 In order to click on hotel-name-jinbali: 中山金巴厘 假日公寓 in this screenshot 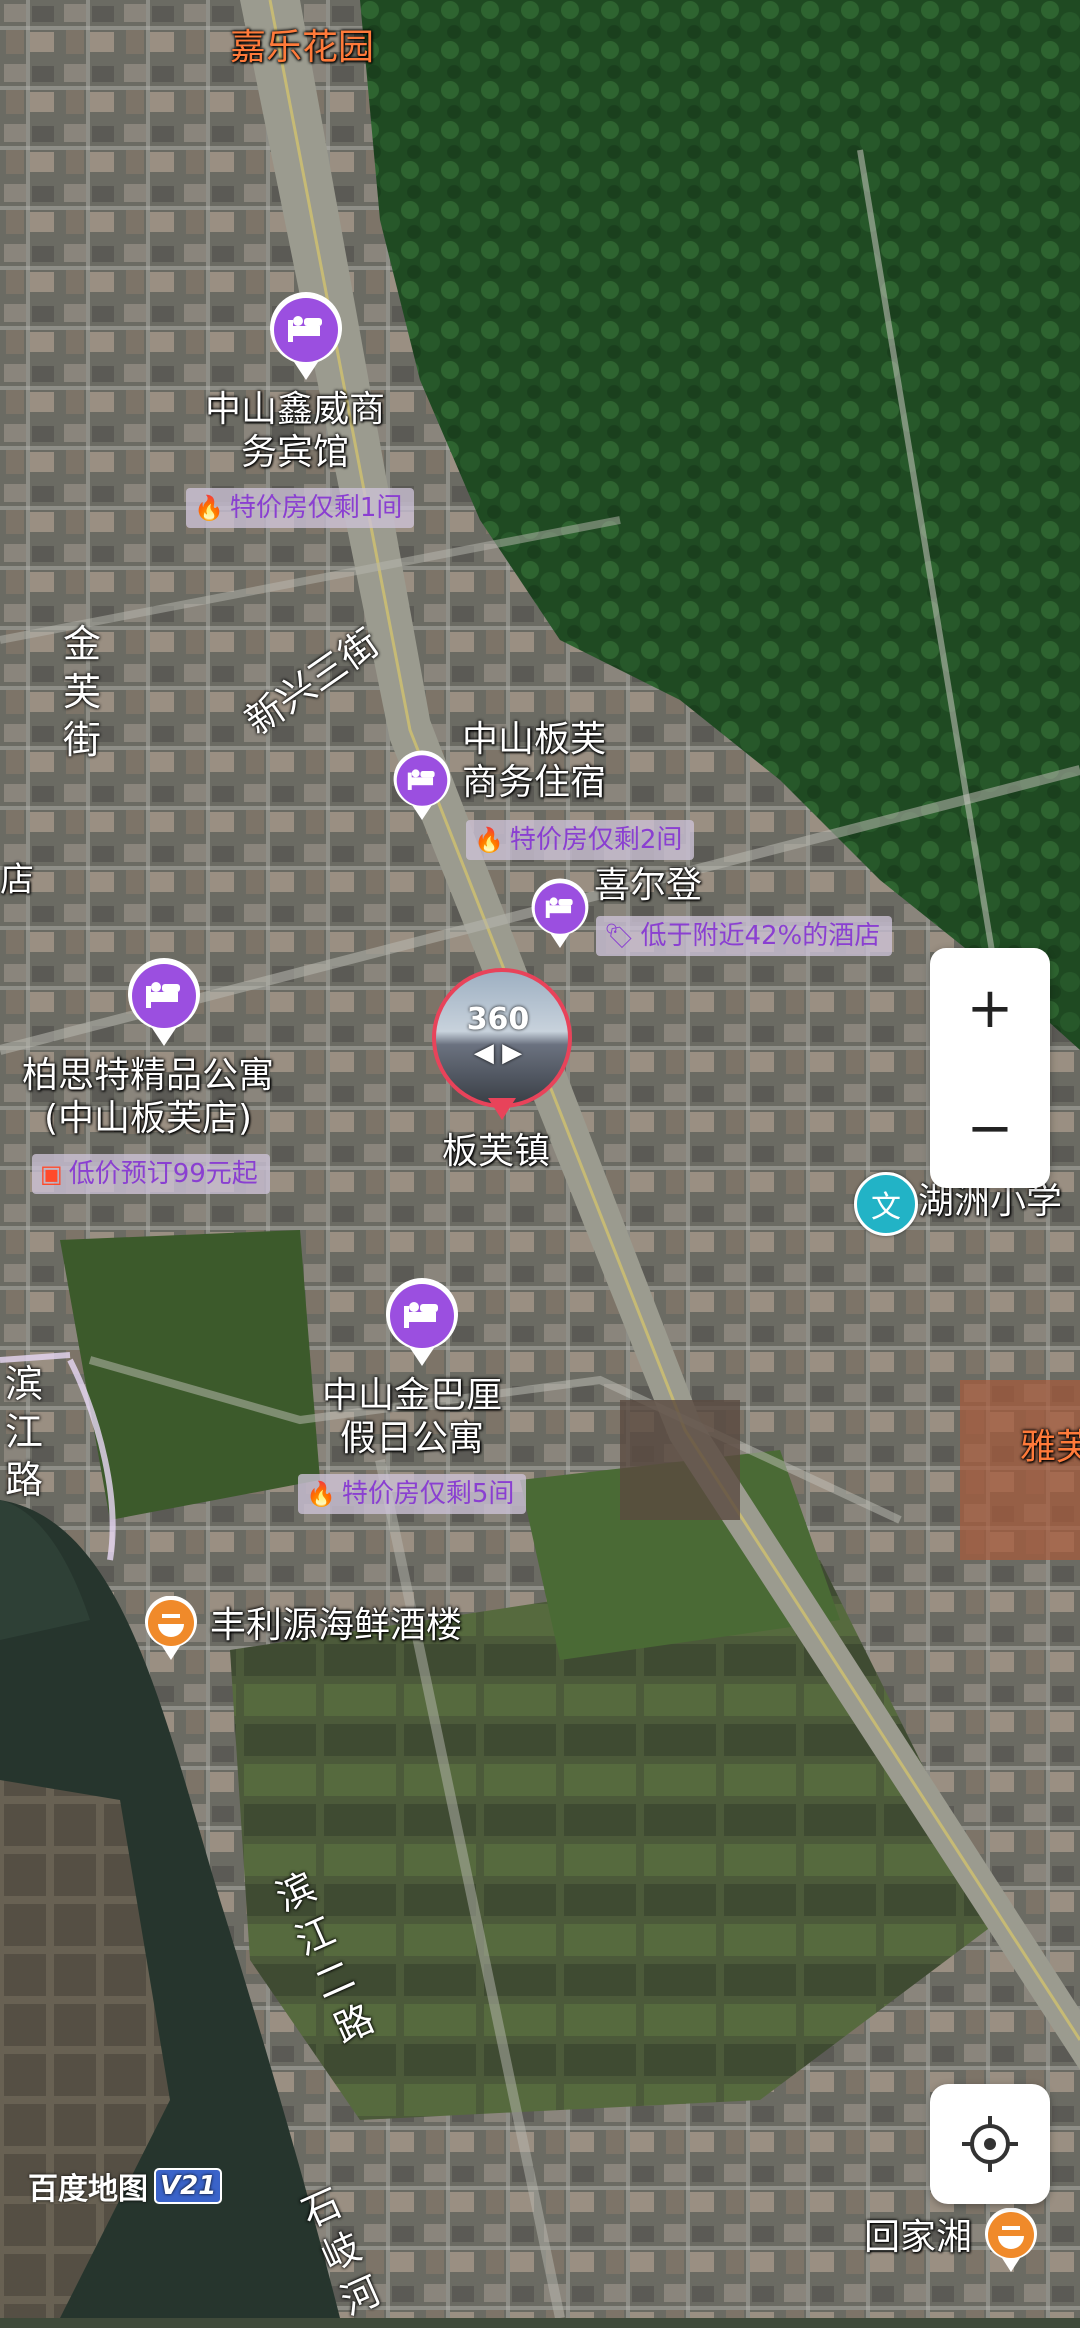, I will do `click(412, 1417)`.